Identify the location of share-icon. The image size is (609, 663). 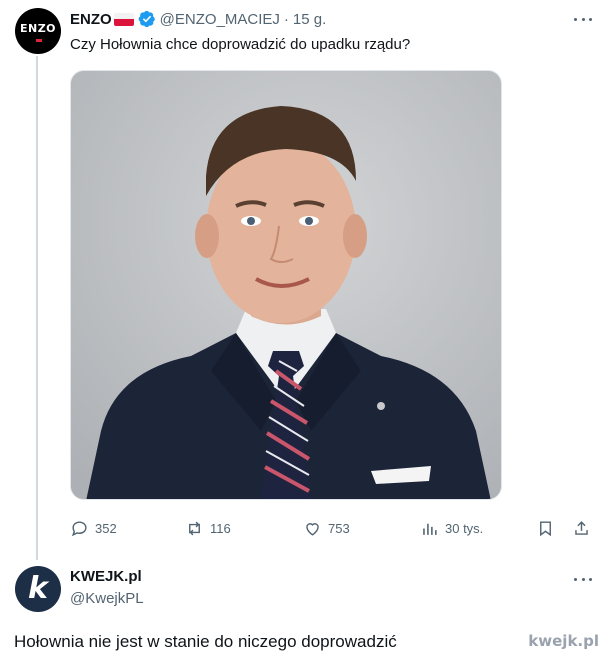
(581, 527).